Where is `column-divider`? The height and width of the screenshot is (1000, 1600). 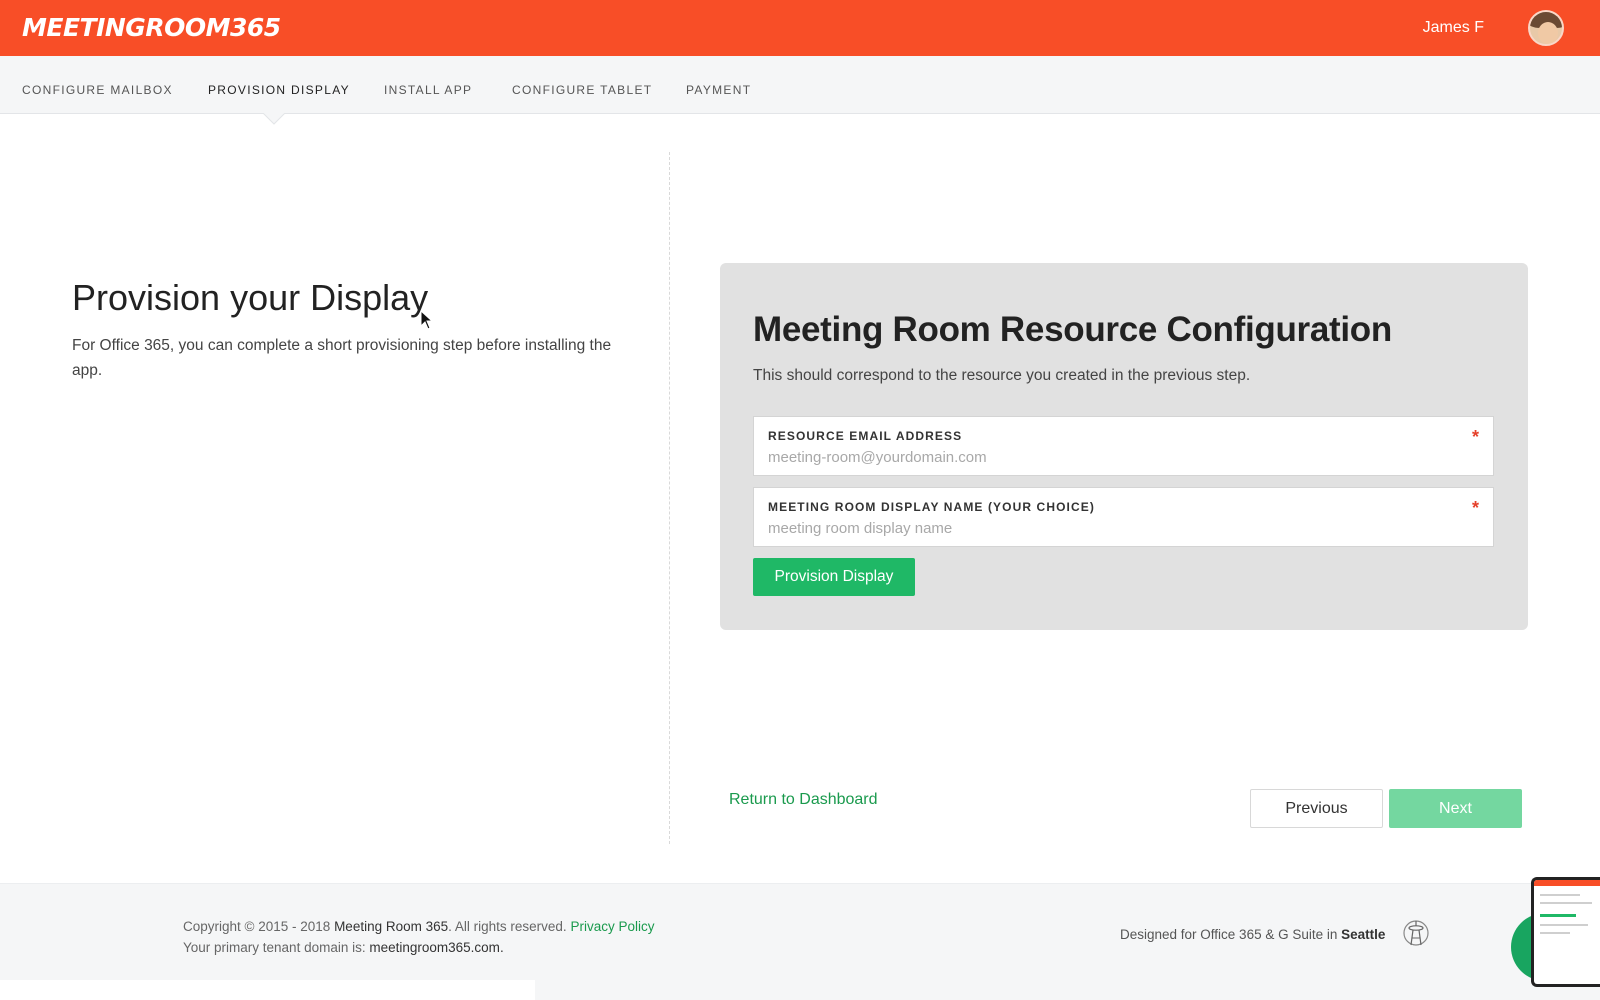 column-divider is located at coordinates (669, 498).